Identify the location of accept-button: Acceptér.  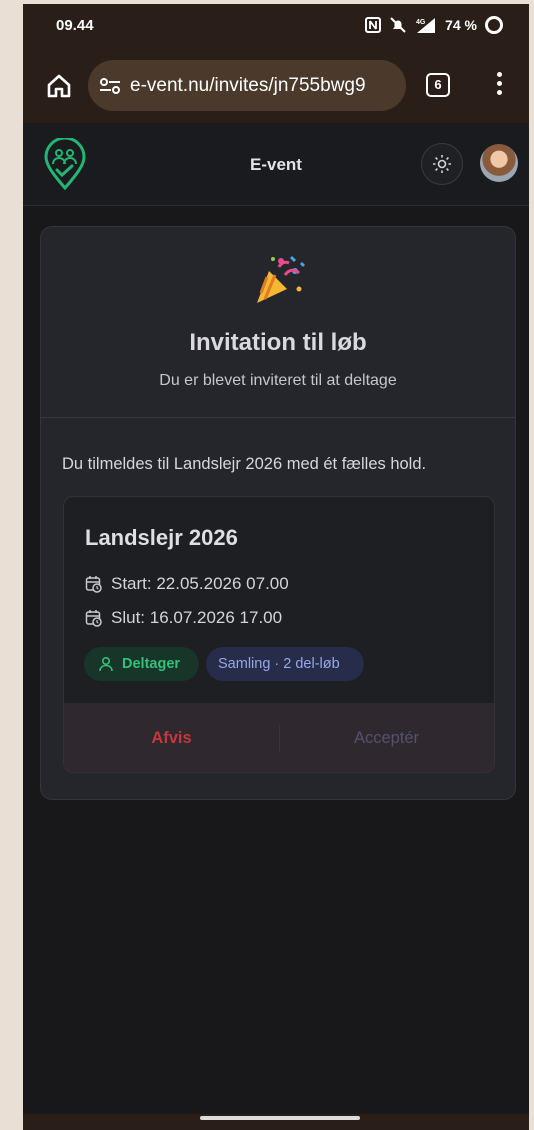
(386, 737).